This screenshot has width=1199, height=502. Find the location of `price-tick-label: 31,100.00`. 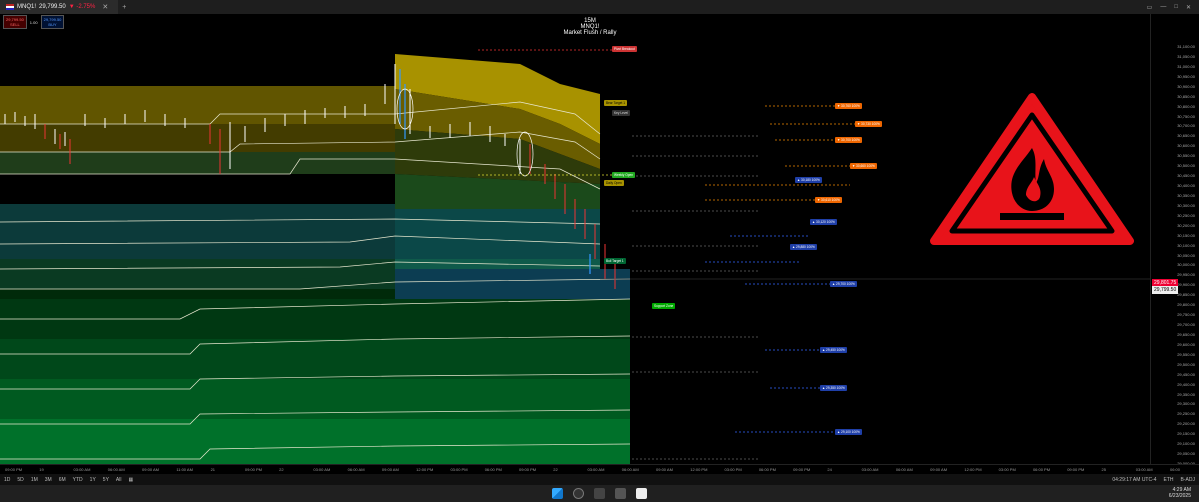

price-tick-label: 31,100.00 is located at coordinates (1186, 46).